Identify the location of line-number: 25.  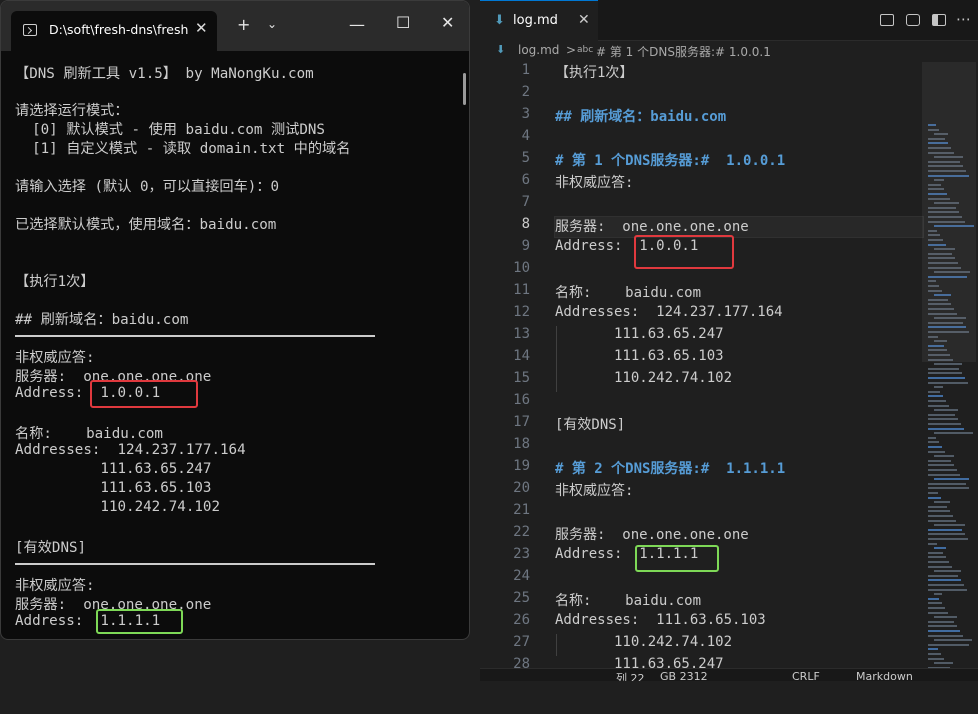
(521, 598).